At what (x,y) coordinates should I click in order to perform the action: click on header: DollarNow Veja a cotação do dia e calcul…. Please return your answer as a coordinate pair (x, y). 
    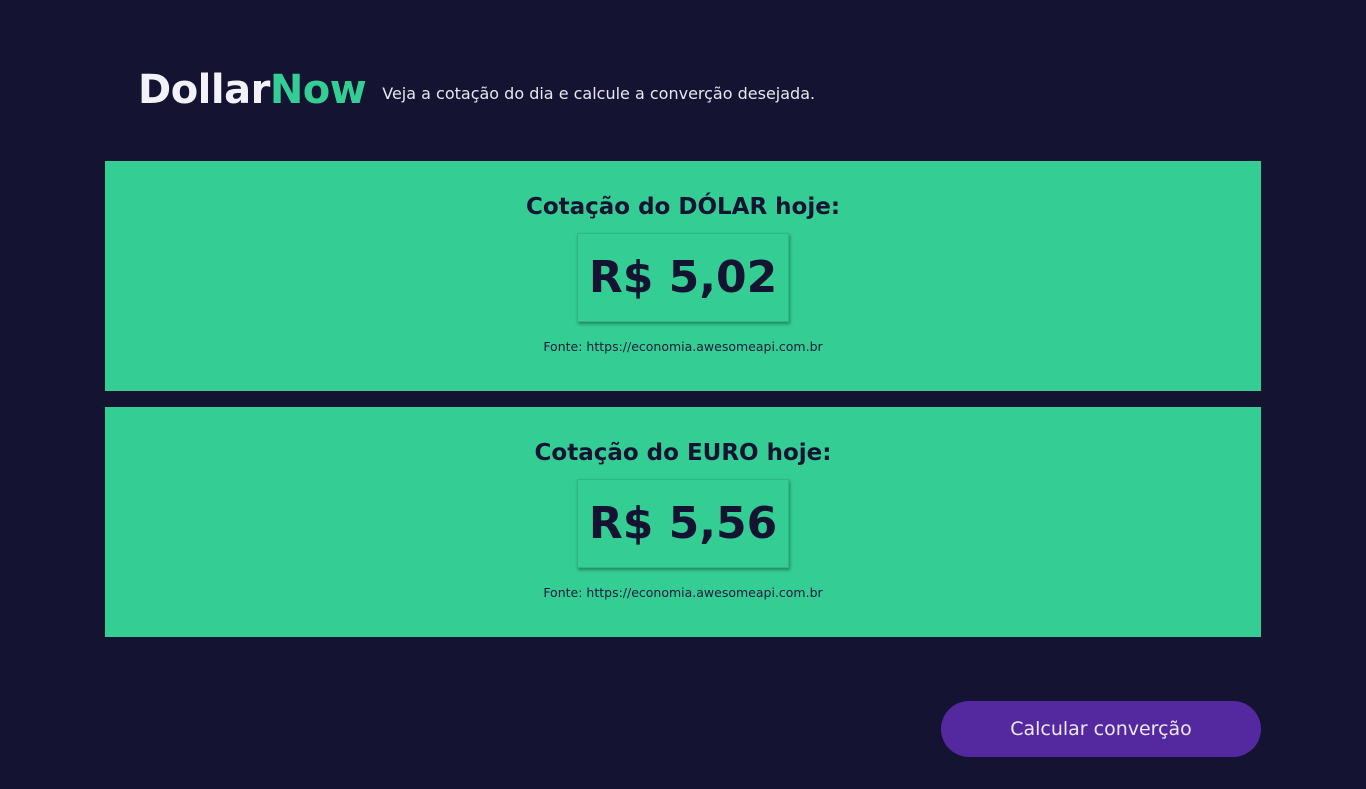
    Looking at the image, I should click on (476, 90).